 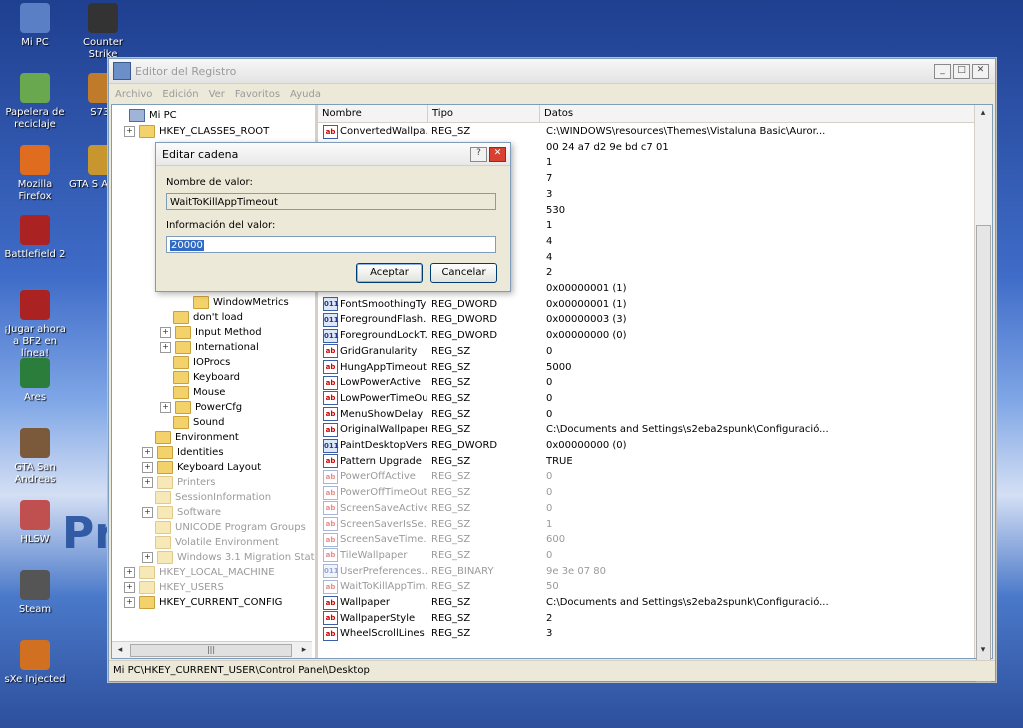 What do you see at coordinates (646, 398) in the screenshot?
I see `table-row: ab LowPowerTimeOut REG_SZ 0` at bounding box center [646, 398].